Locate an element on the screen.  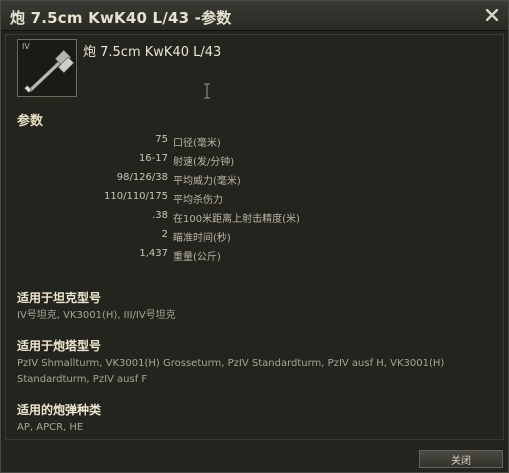
module-name: 炮 7.5cm KwK40 L/43 is located at coordinates (152, 52).